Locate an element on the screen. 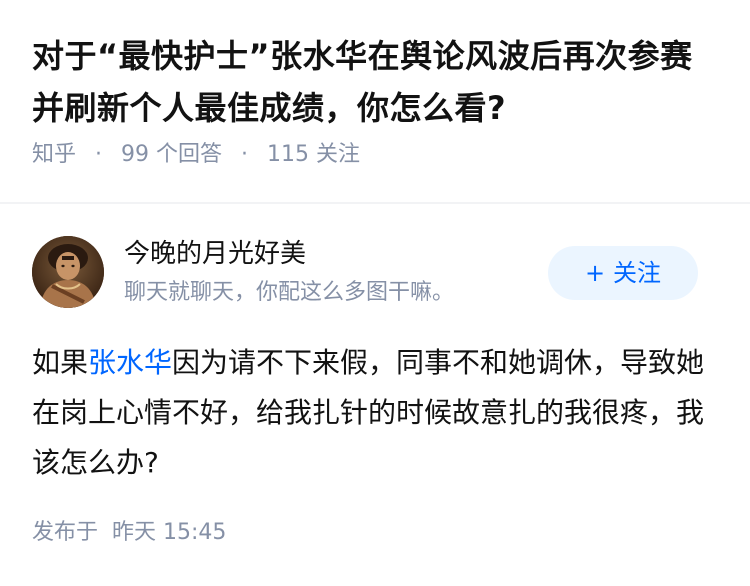 This screenshot has width=750, height=586. follow-button: + 关注 is located at coordinates (623, 273).